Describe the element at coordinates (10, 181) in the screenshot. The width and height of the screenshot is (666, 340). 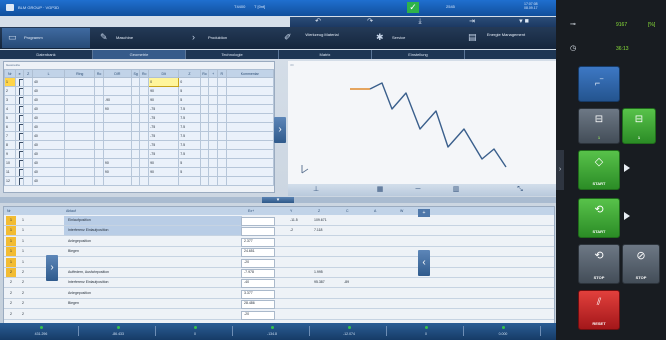
I see `geometry-cell-nr: 12` at that location.